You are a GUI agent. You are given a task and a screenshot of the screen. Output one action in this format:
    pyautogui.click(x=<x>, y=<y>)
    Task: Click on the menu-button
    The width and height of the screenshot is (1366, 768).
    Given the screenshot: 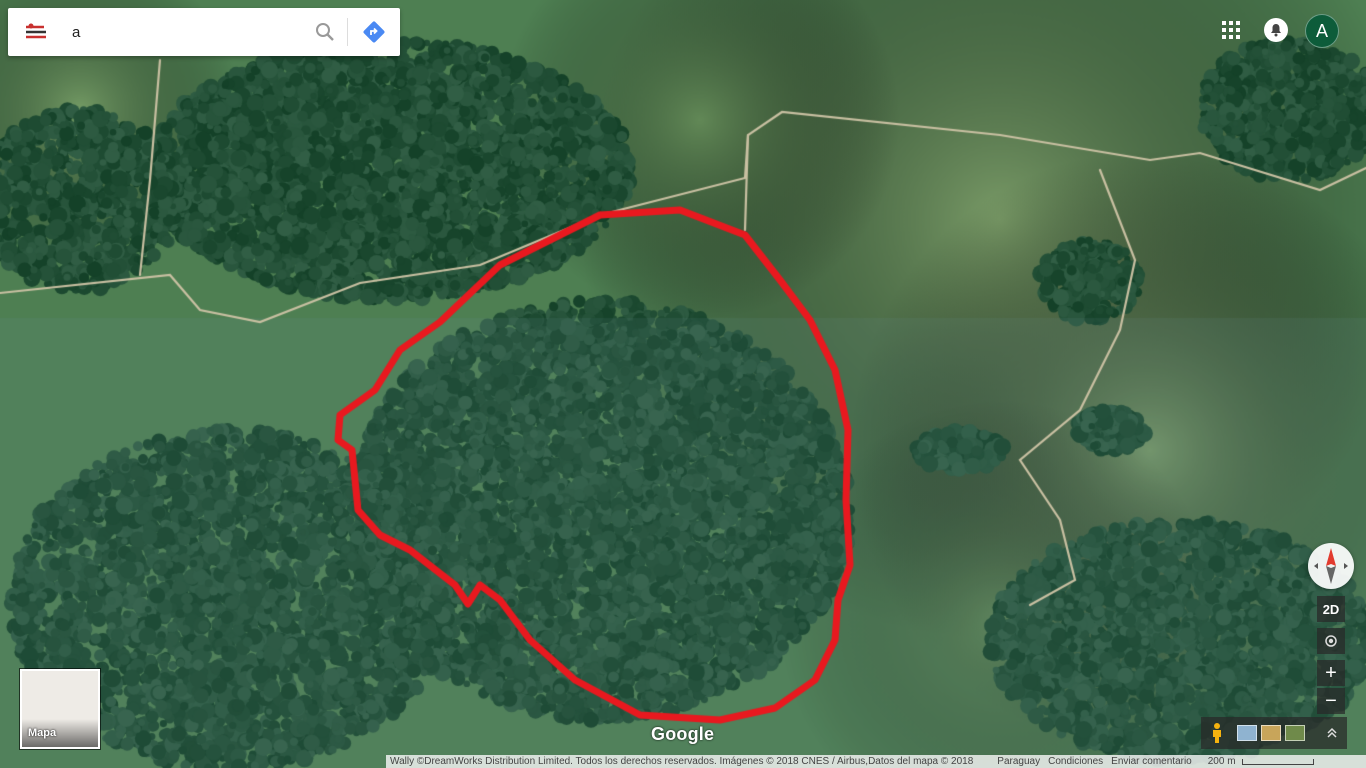 What is the action you would take?
    pyautogui.click(x=36, y=32)
    